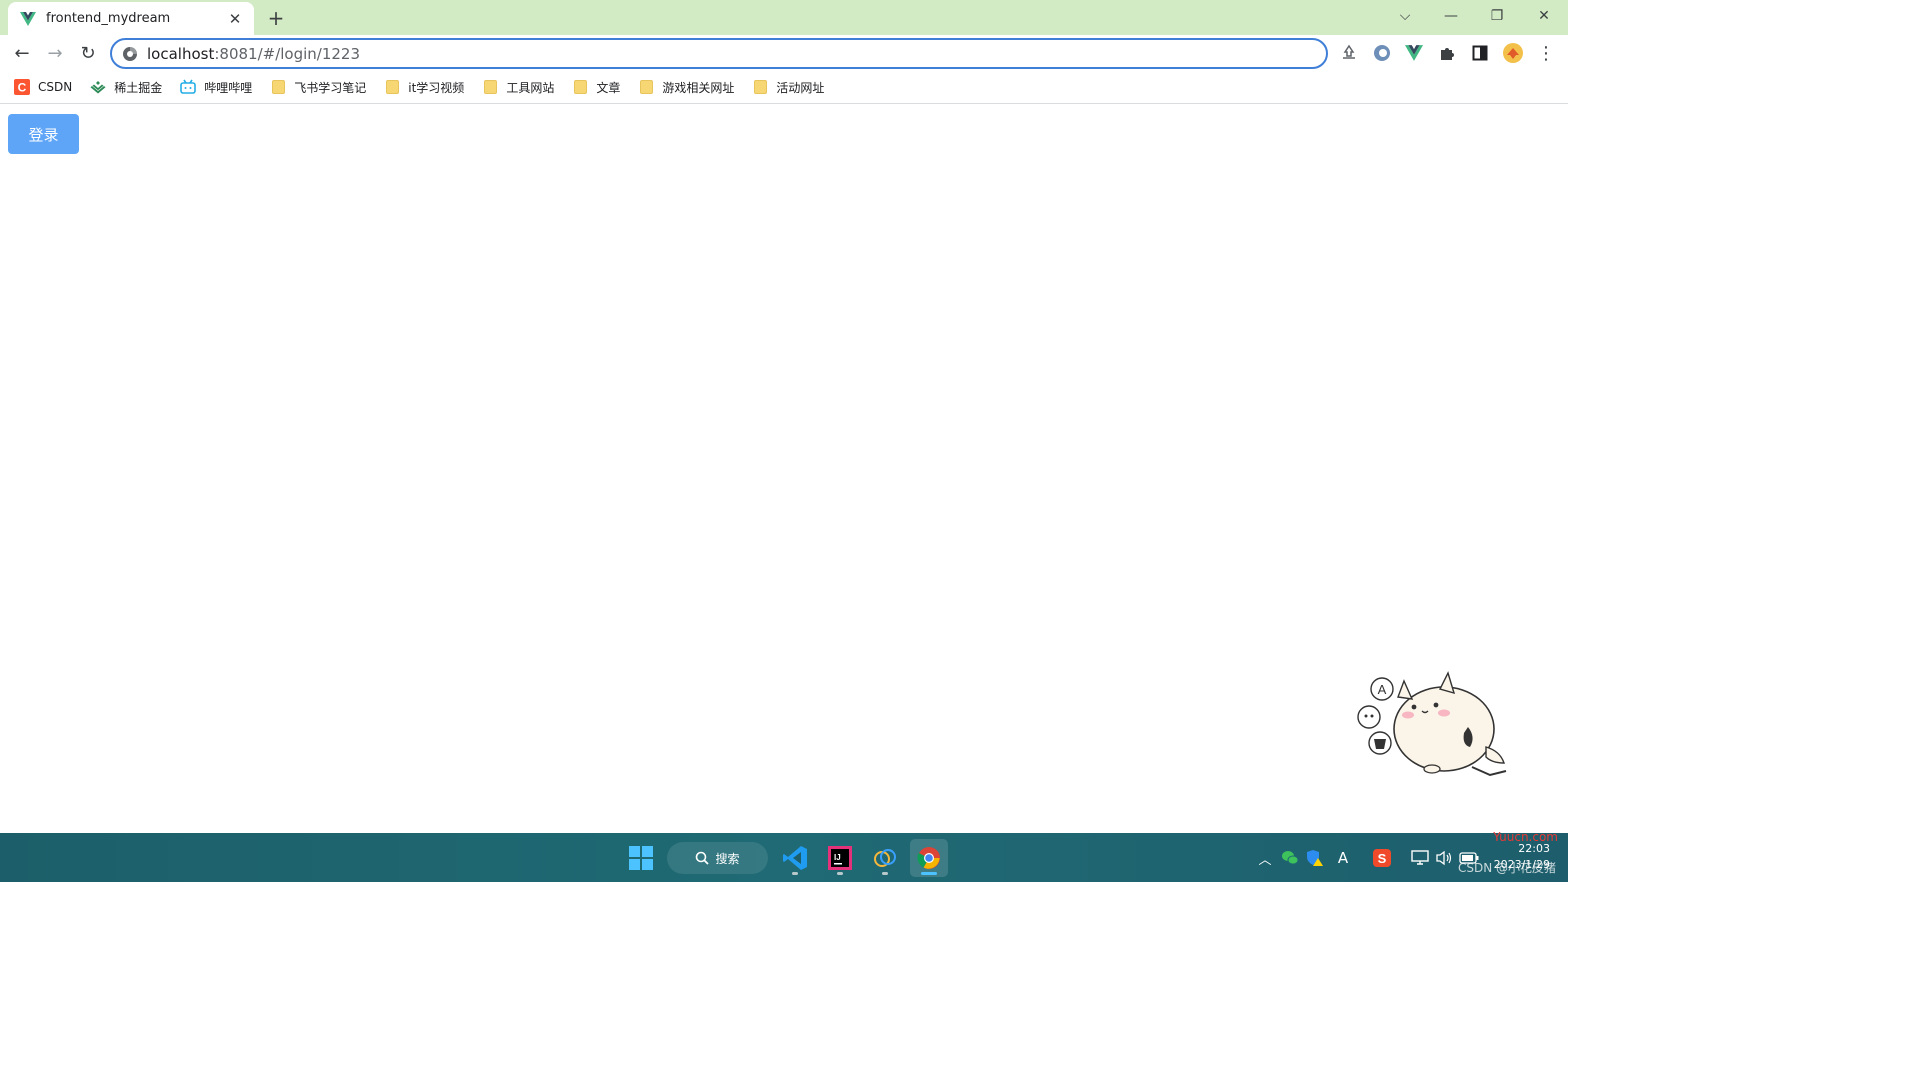 This screenshot has height=1080, width=1920. I want to click on side-panel-icon, so click(1480, 53).